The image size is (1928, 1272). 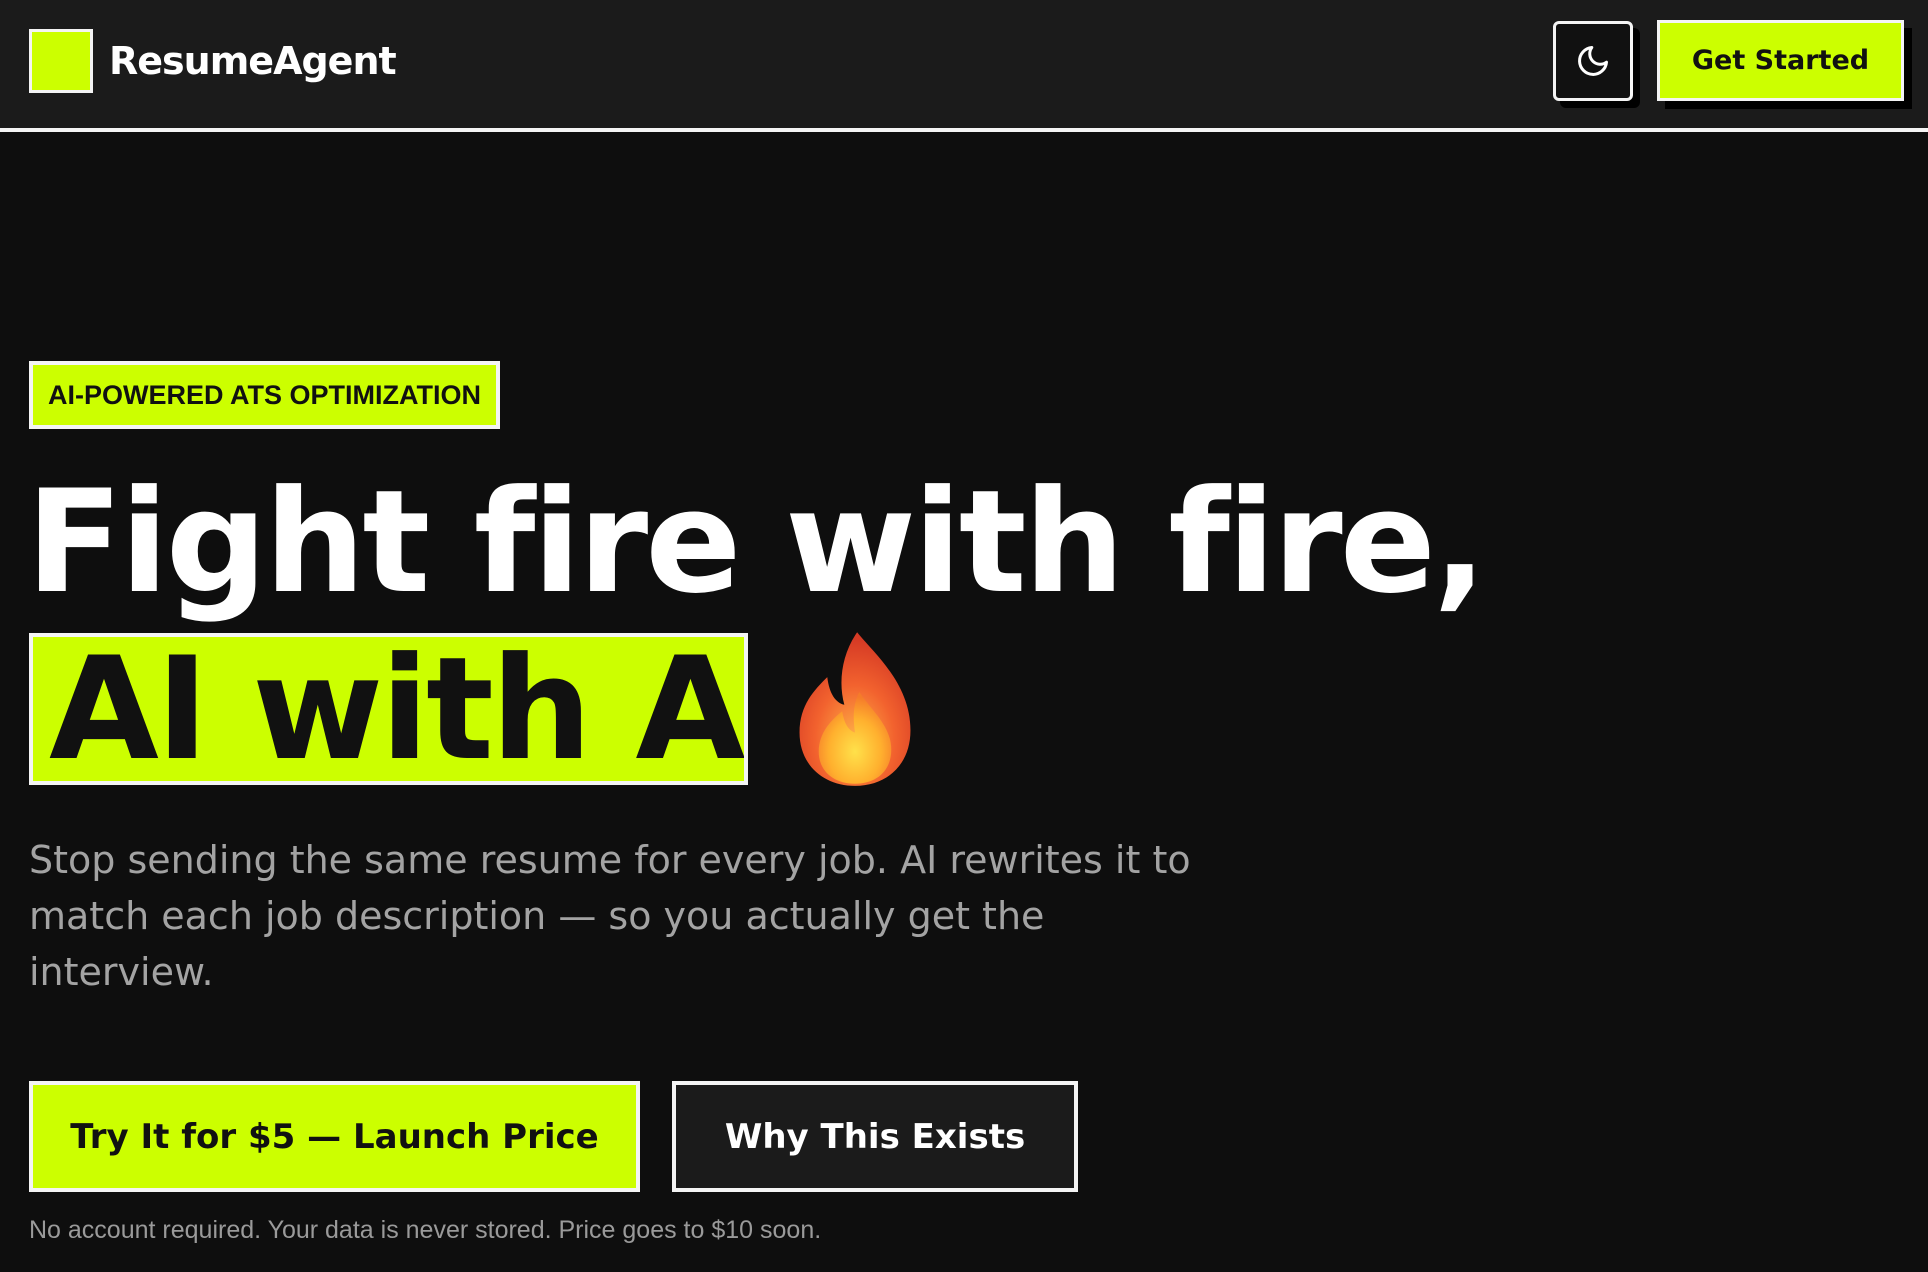 I want to click on why-this-exists-button: Why This Exists, so click(x=875, y=1136).